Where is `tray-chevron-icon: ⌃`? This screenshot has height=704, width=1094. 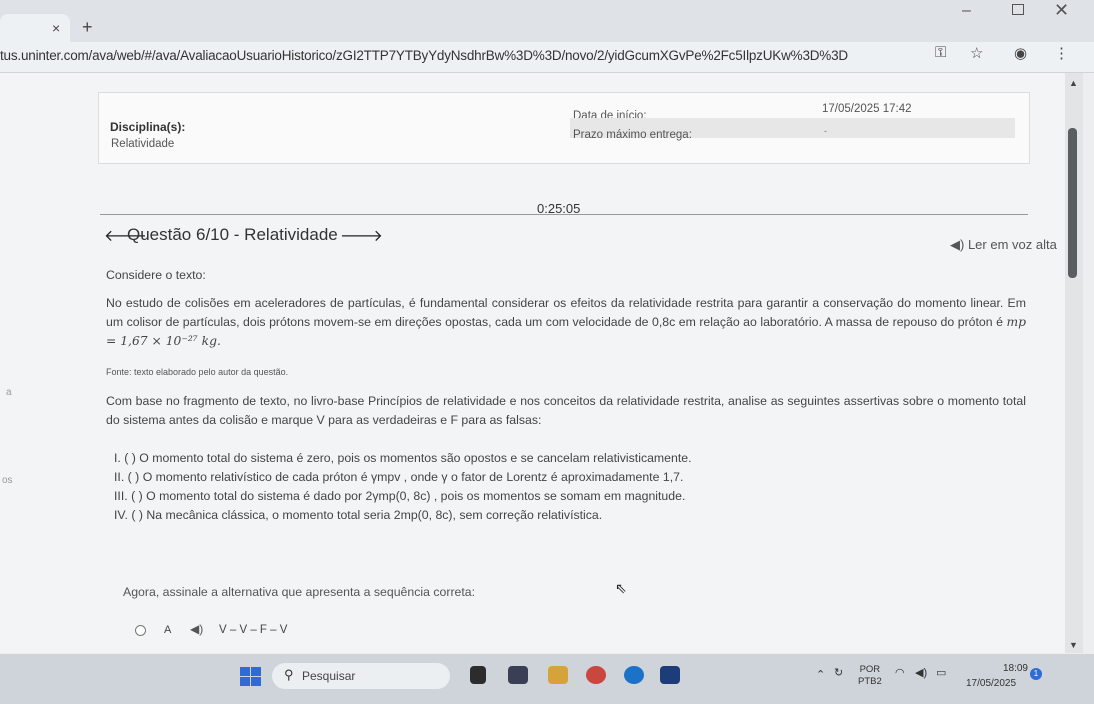 tray-chevron-icon: ⌃ is located at coordinates (820, 674).